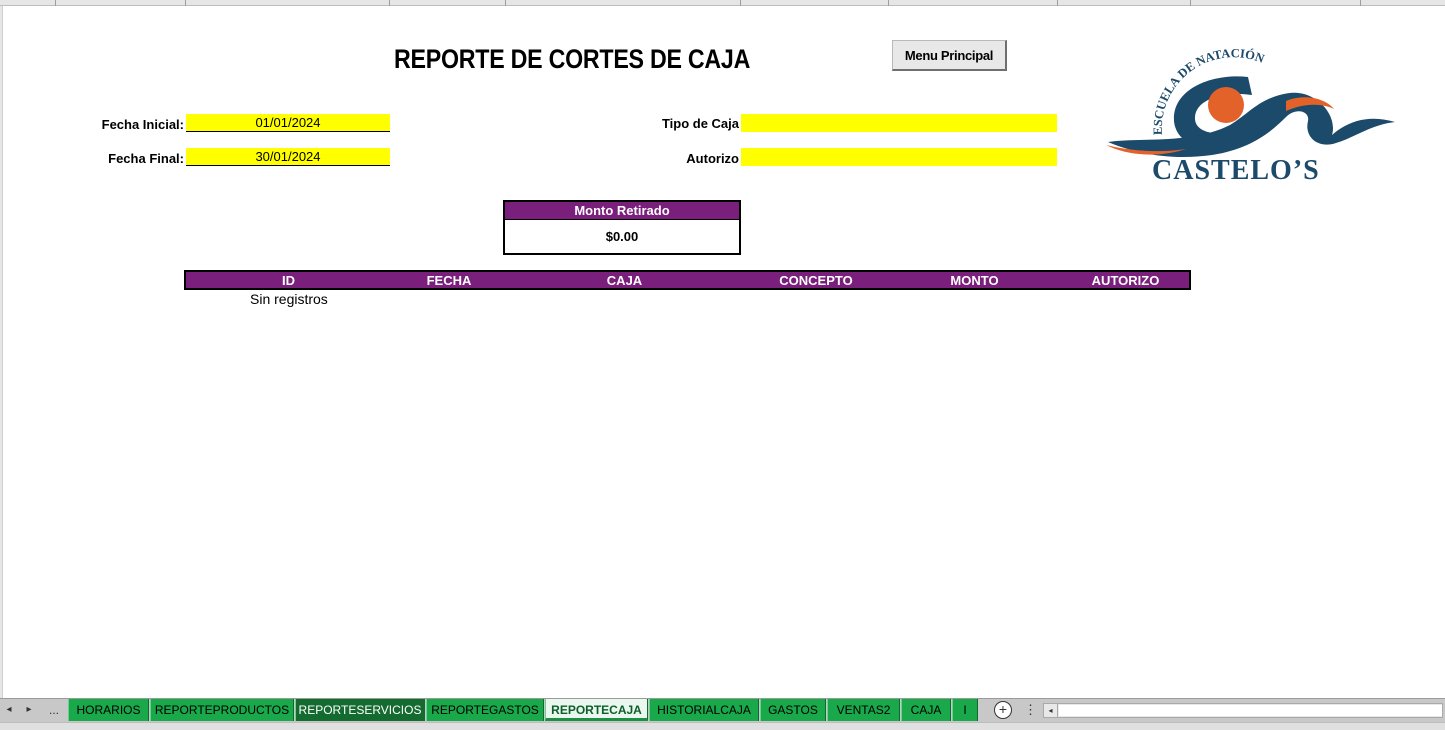  Describe the element at coordinates (704, 710) in the screenshot. I see `tab-historialcaja: HISTORIALCAJA` at that location.